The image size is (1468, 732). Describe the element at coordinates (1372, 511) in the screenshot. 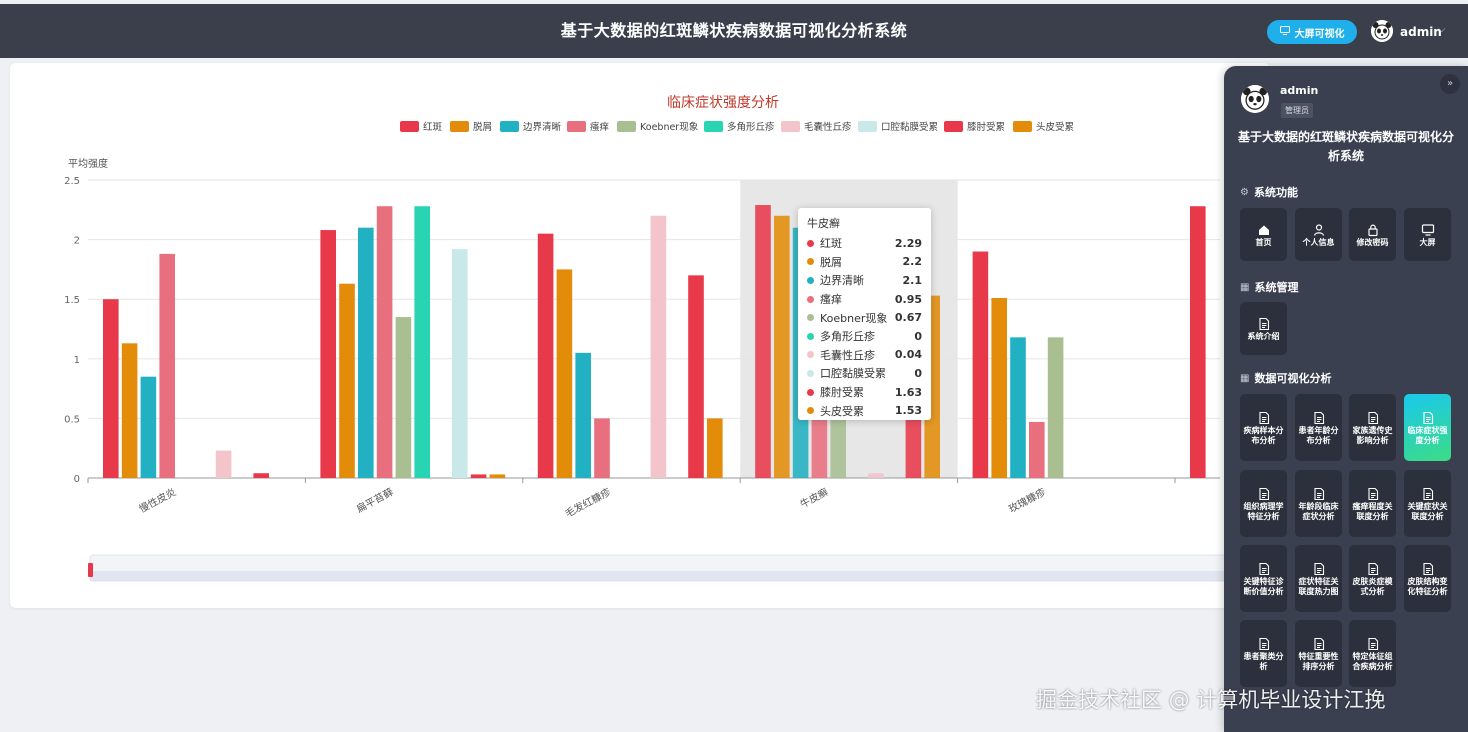

I see `menu-tile-label: 瘙痒程度关联度分析` at that location.